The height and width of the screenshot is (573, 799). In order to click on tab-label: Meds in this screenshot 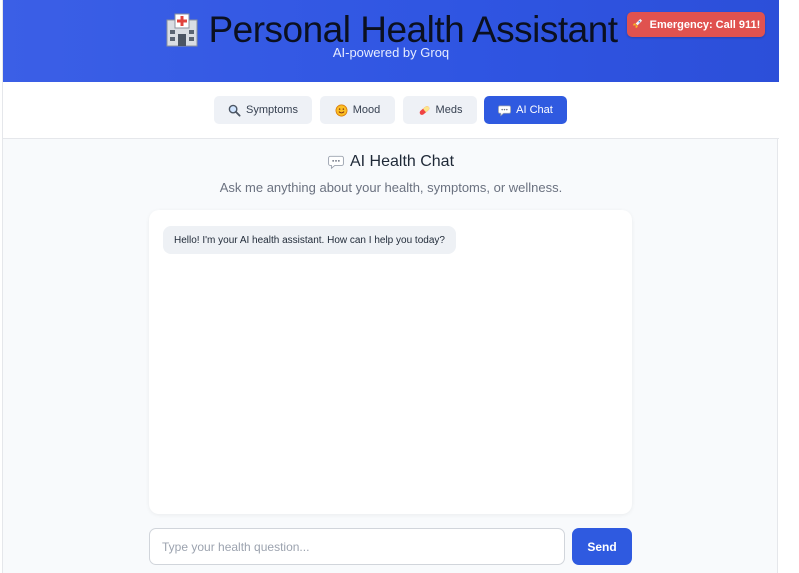, I will do `click(449, 110)`.